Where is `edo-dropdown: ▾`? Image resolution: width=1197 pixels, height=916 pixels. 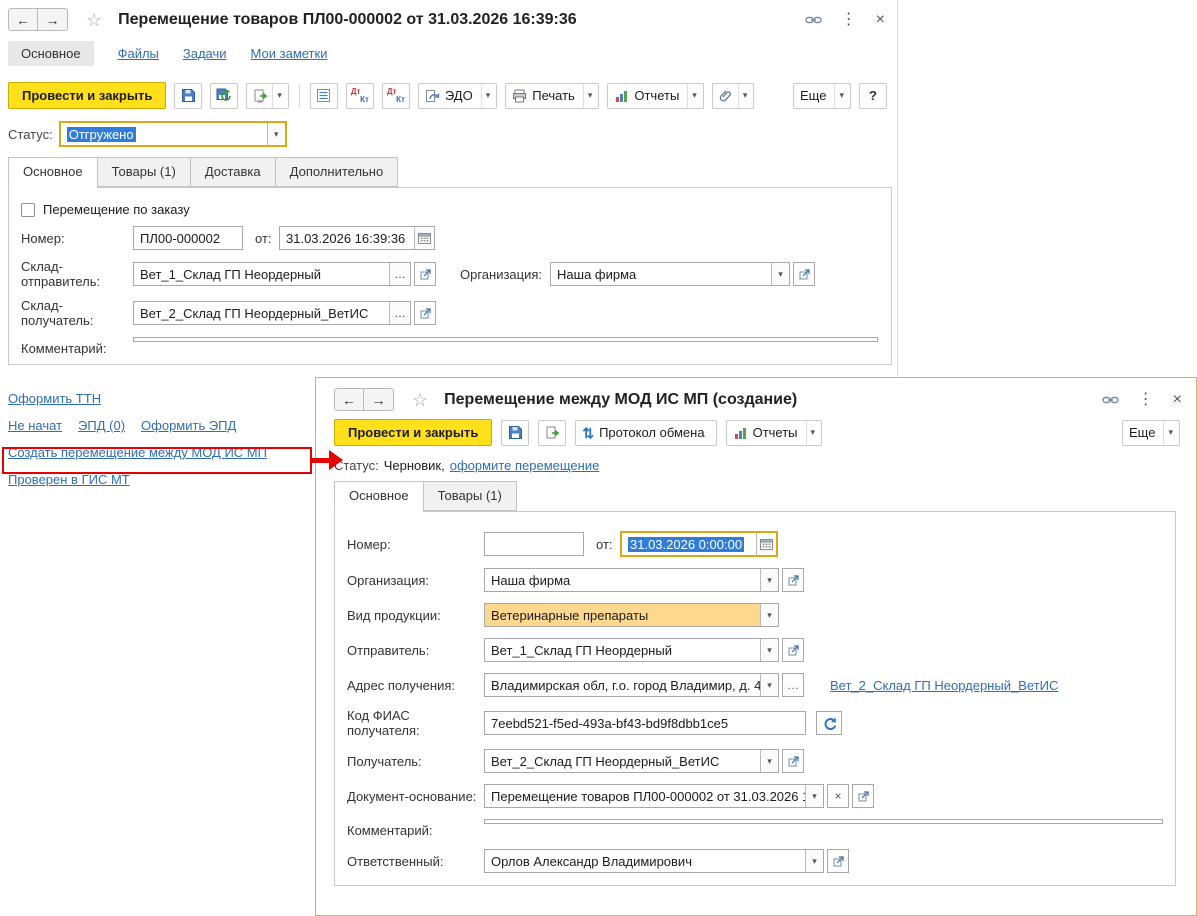 edo-dropdown: ▾ is located at coordinates (487, 95).